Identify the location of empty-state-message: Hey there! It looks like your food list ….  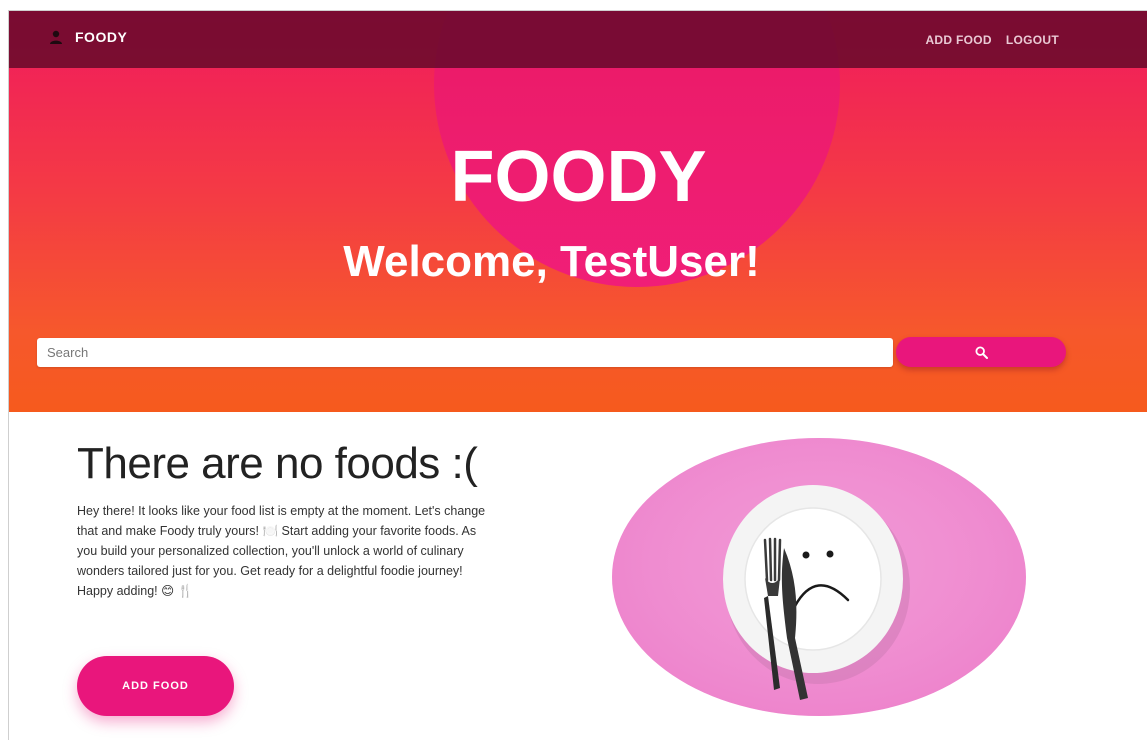
(281, 551).